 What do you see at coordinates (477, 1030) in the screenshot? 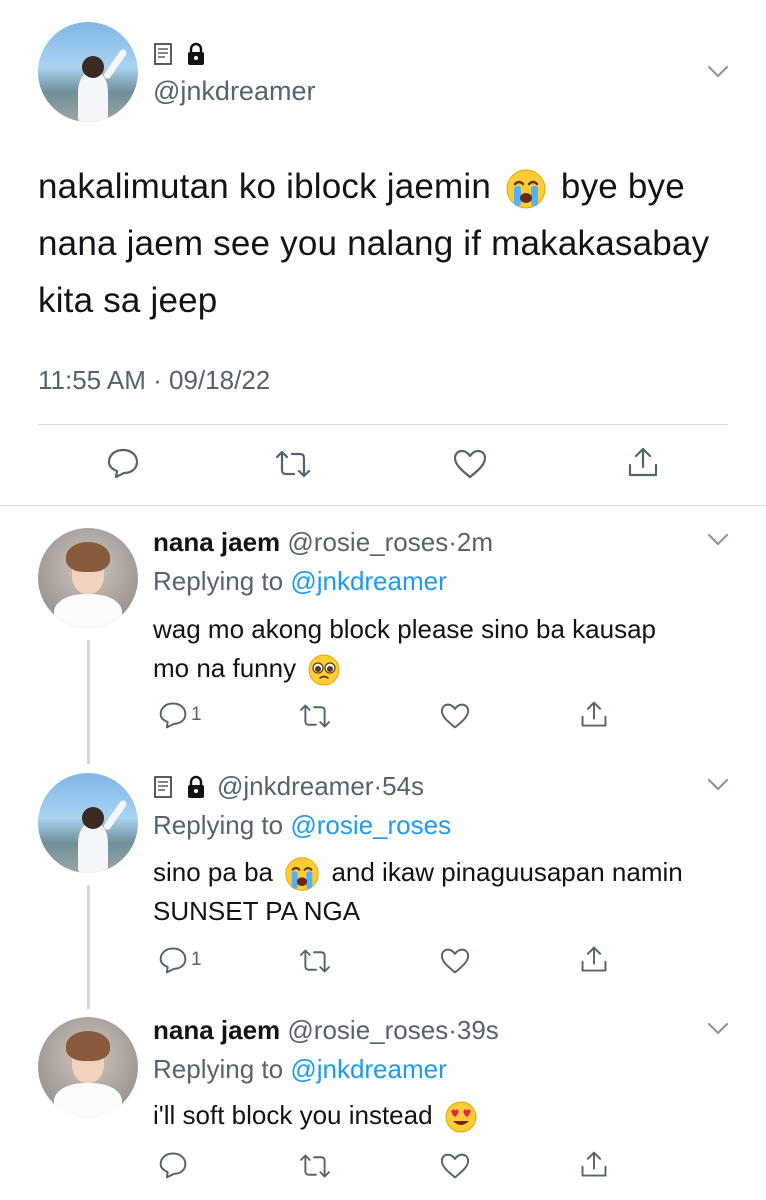
I see `reply-age: 39s` at bounding box center [477, 1030].